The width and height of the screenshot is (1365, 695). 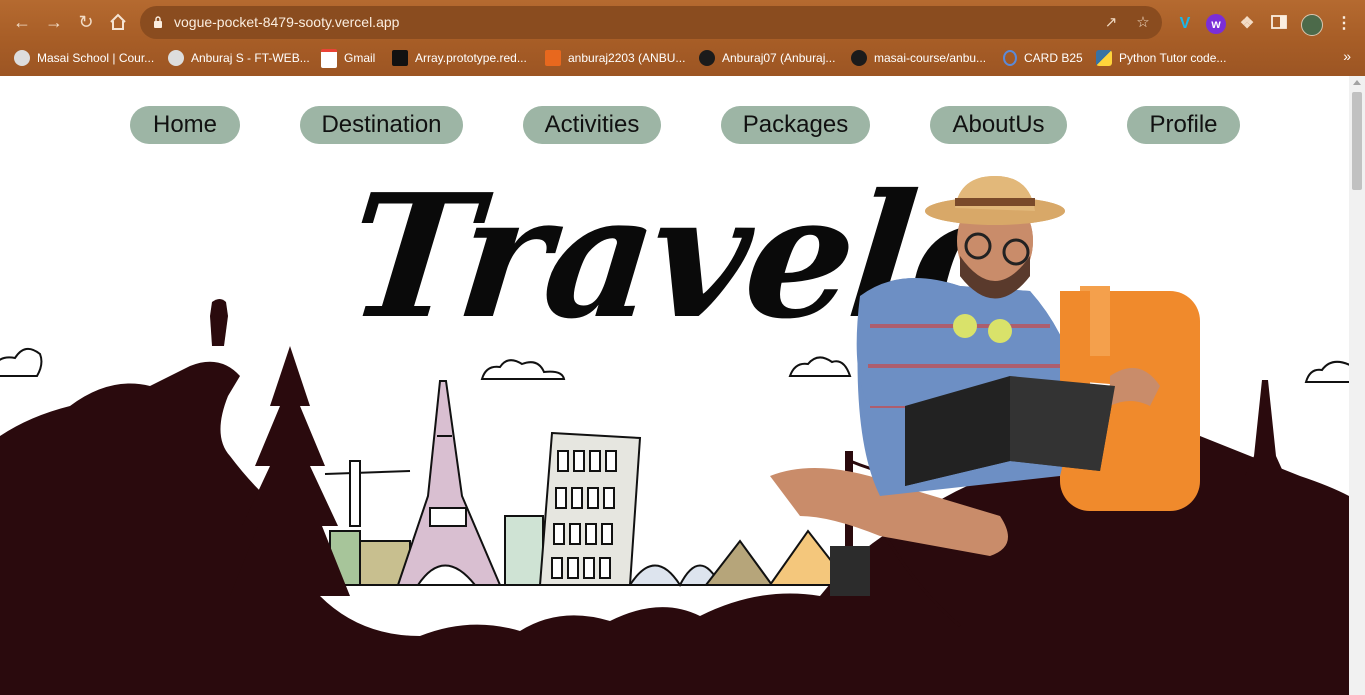 I want to click on bookmark-item: CARD B25, so click(x=1043, y=58).